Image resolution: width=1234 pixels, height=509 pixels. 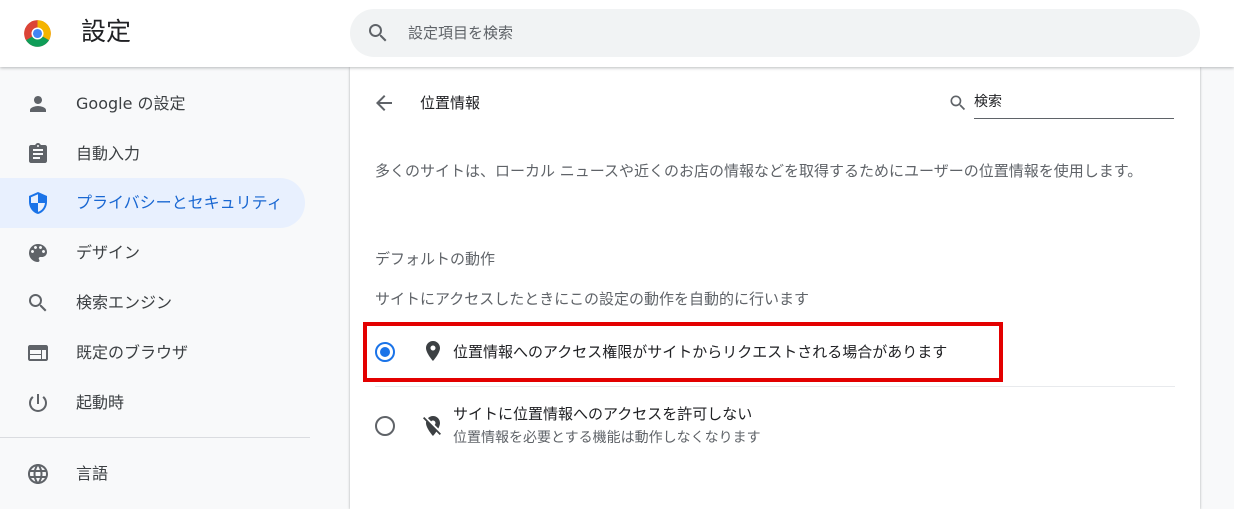 I want to click on sidebar-item-default-browser: 既定のブラウザ, so click(x=152, y=353).